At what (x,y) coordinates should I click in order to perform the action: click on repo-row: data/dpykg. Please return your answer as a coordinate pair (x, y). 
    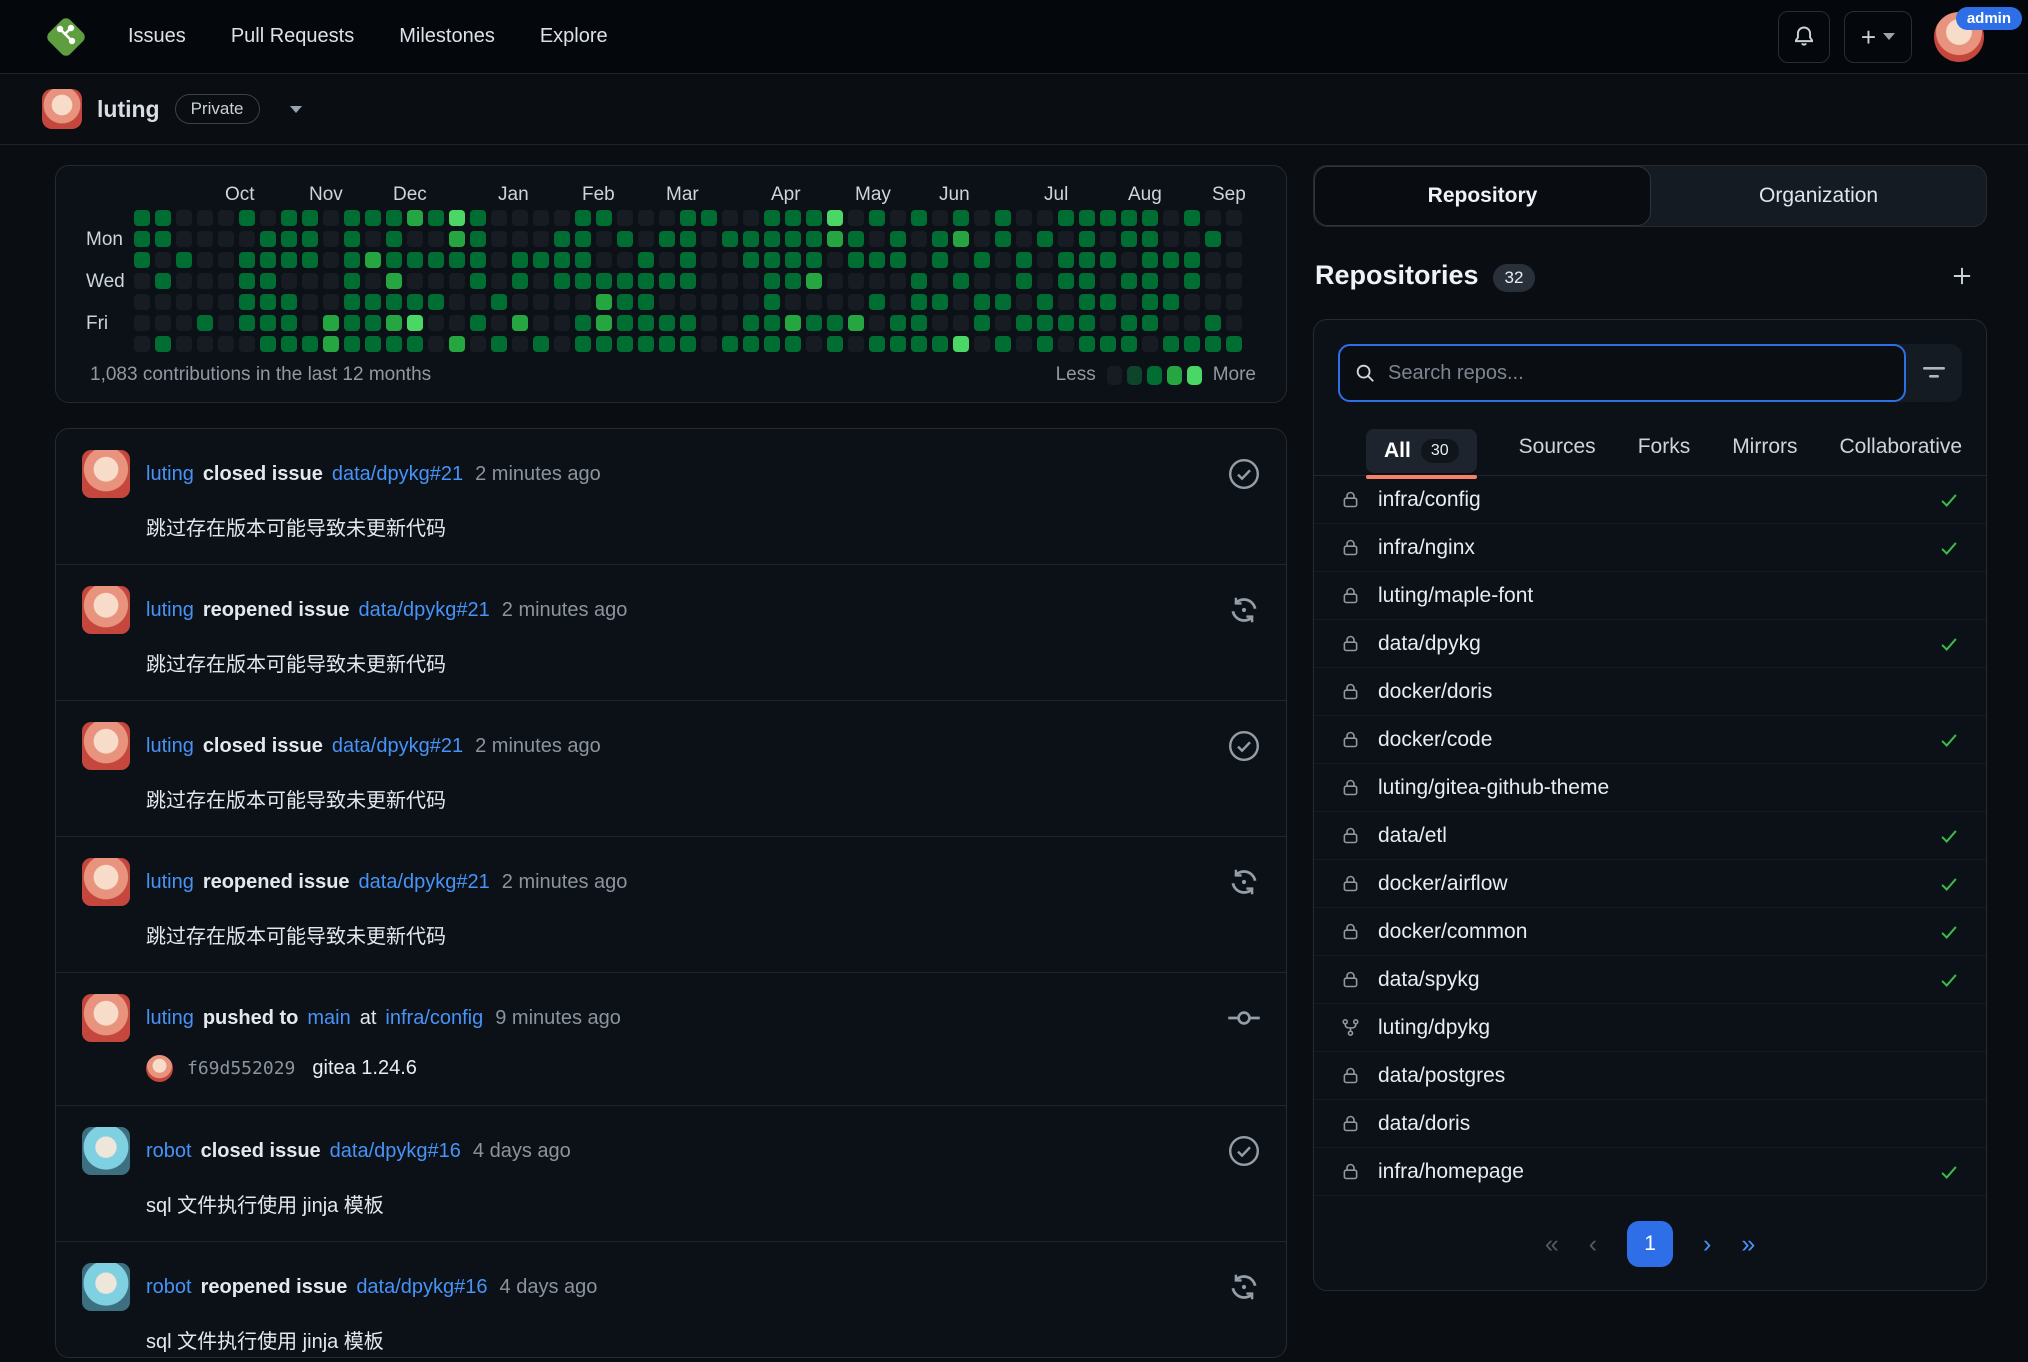
    Looking at the image, I should click on (1650, 644).